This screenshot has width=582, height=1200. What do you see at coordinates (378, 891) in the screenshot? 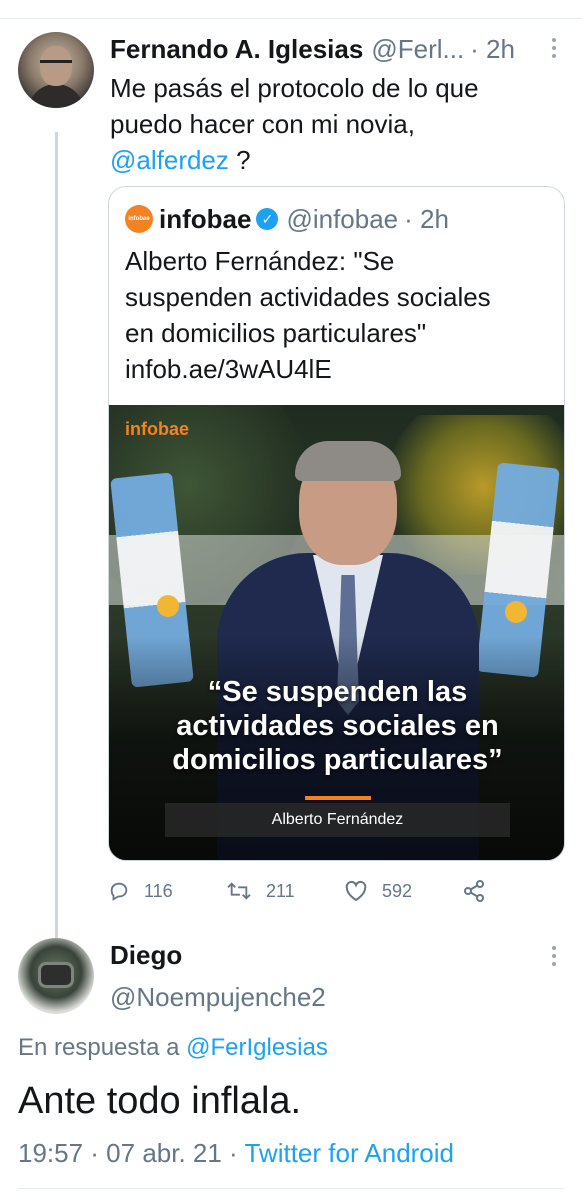
I see `like-button: 592` at bounding box center [378, 891].